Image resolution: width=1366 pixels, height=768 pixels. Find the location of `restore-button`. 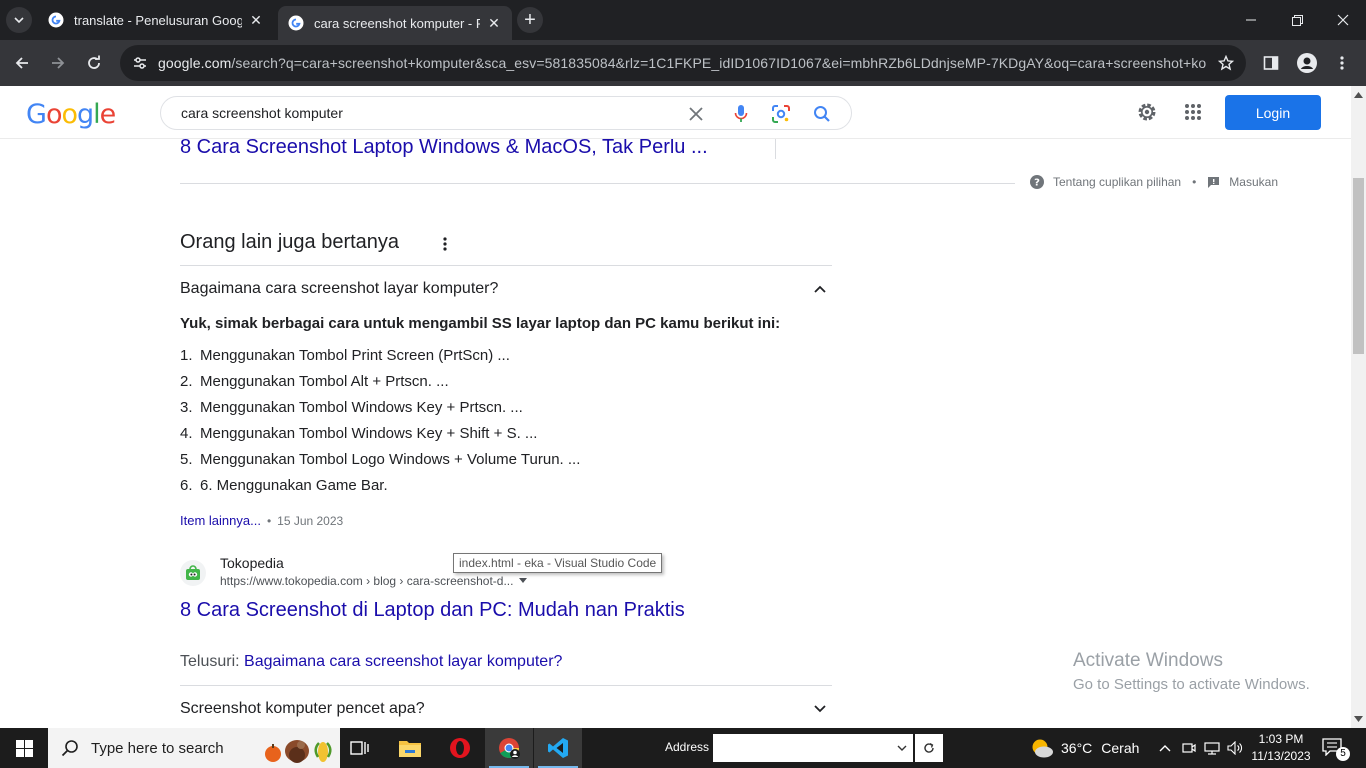

restore-button is located at coordinates (1297, 20).